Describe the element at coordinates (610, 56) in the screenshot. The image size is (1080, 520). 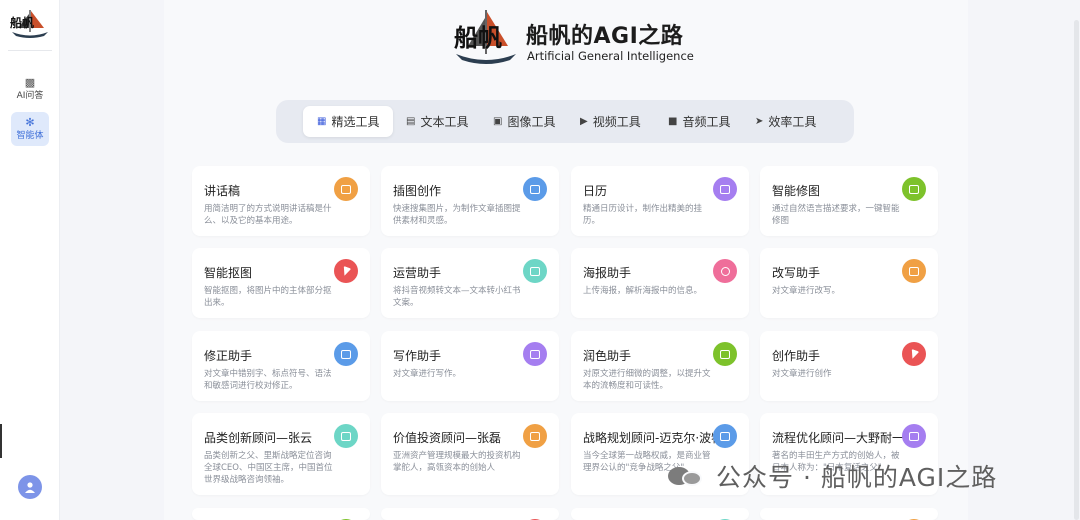
I see `page-subtitle: Artificial General Intelligence` at that location.